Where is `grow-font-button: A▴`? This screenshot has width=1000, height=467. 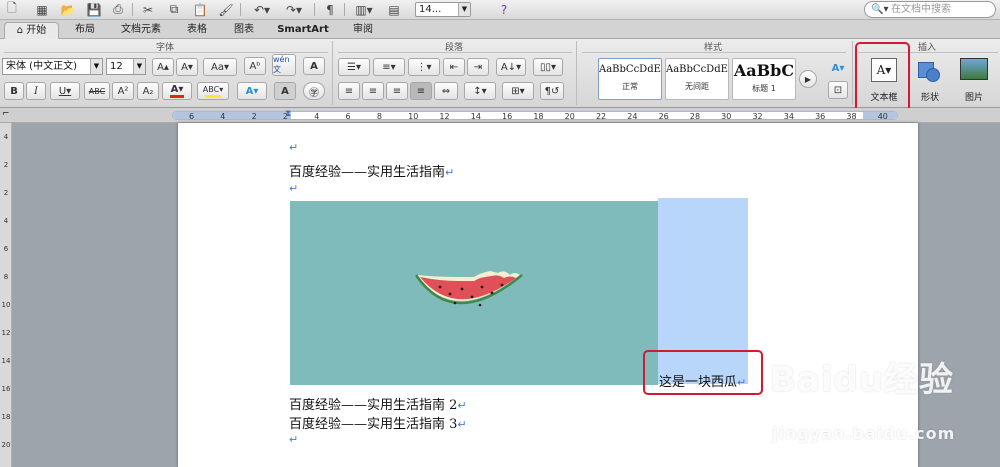
grow-font-button: A▴ is located at coordinates (163, 67).